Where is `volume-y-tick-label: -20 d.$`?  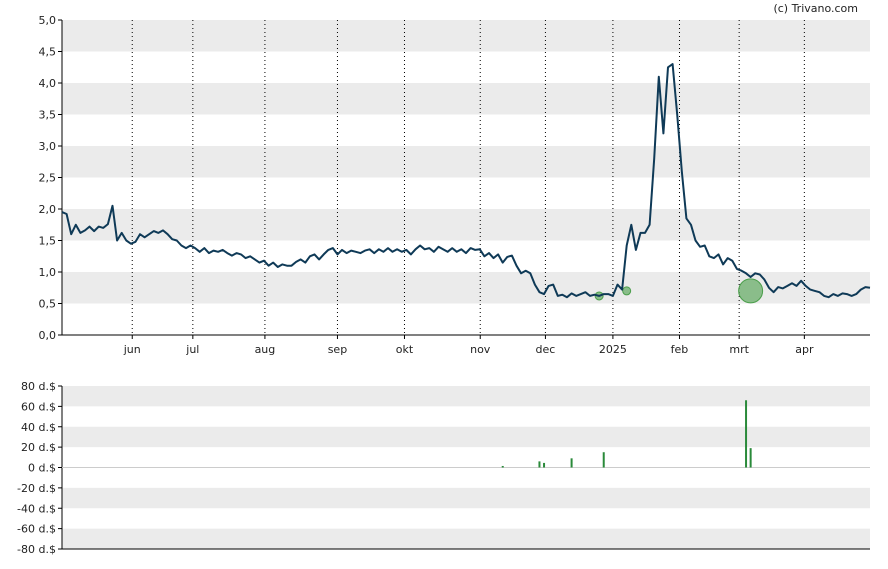
volume-y-tick-label: -20 d.$ is located at coordinates (36, 488).